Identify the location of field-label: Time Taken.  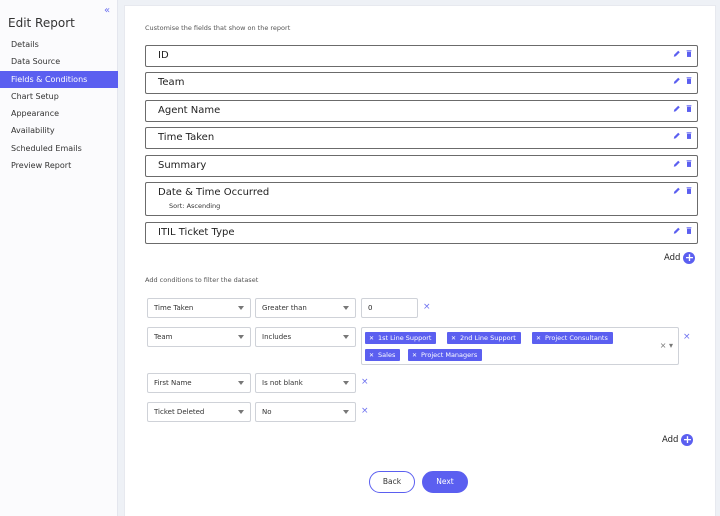
(186, 137).